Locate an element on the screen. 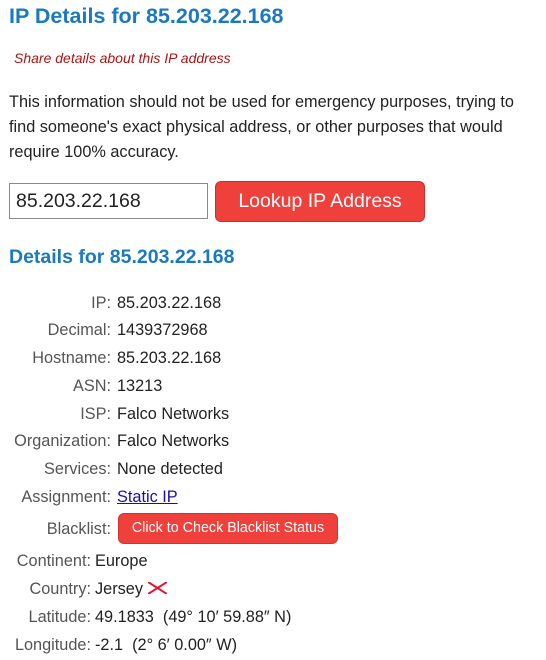  organization-value: Falco Networks is located at coordinates (173, 441).